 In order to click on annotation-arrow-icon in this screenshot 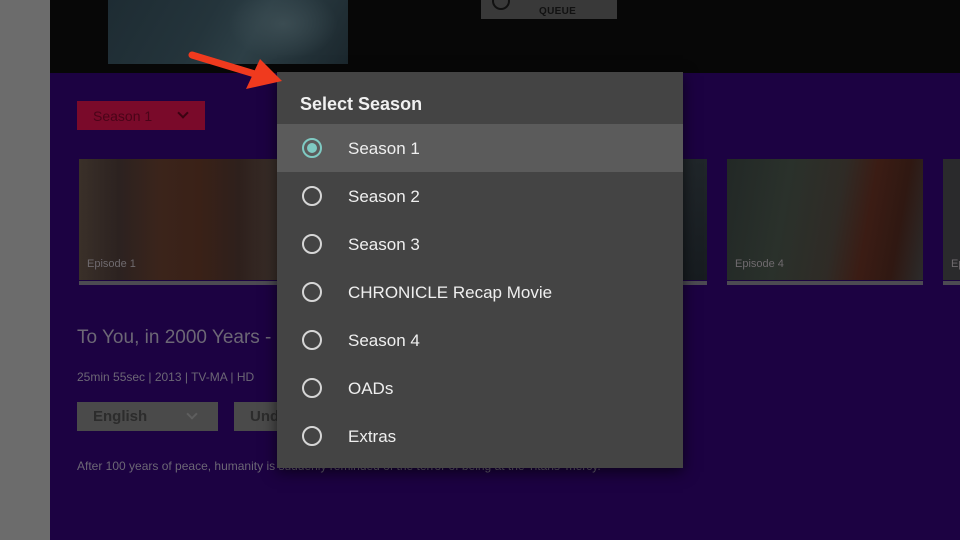, I will do `click(235, 70)`.